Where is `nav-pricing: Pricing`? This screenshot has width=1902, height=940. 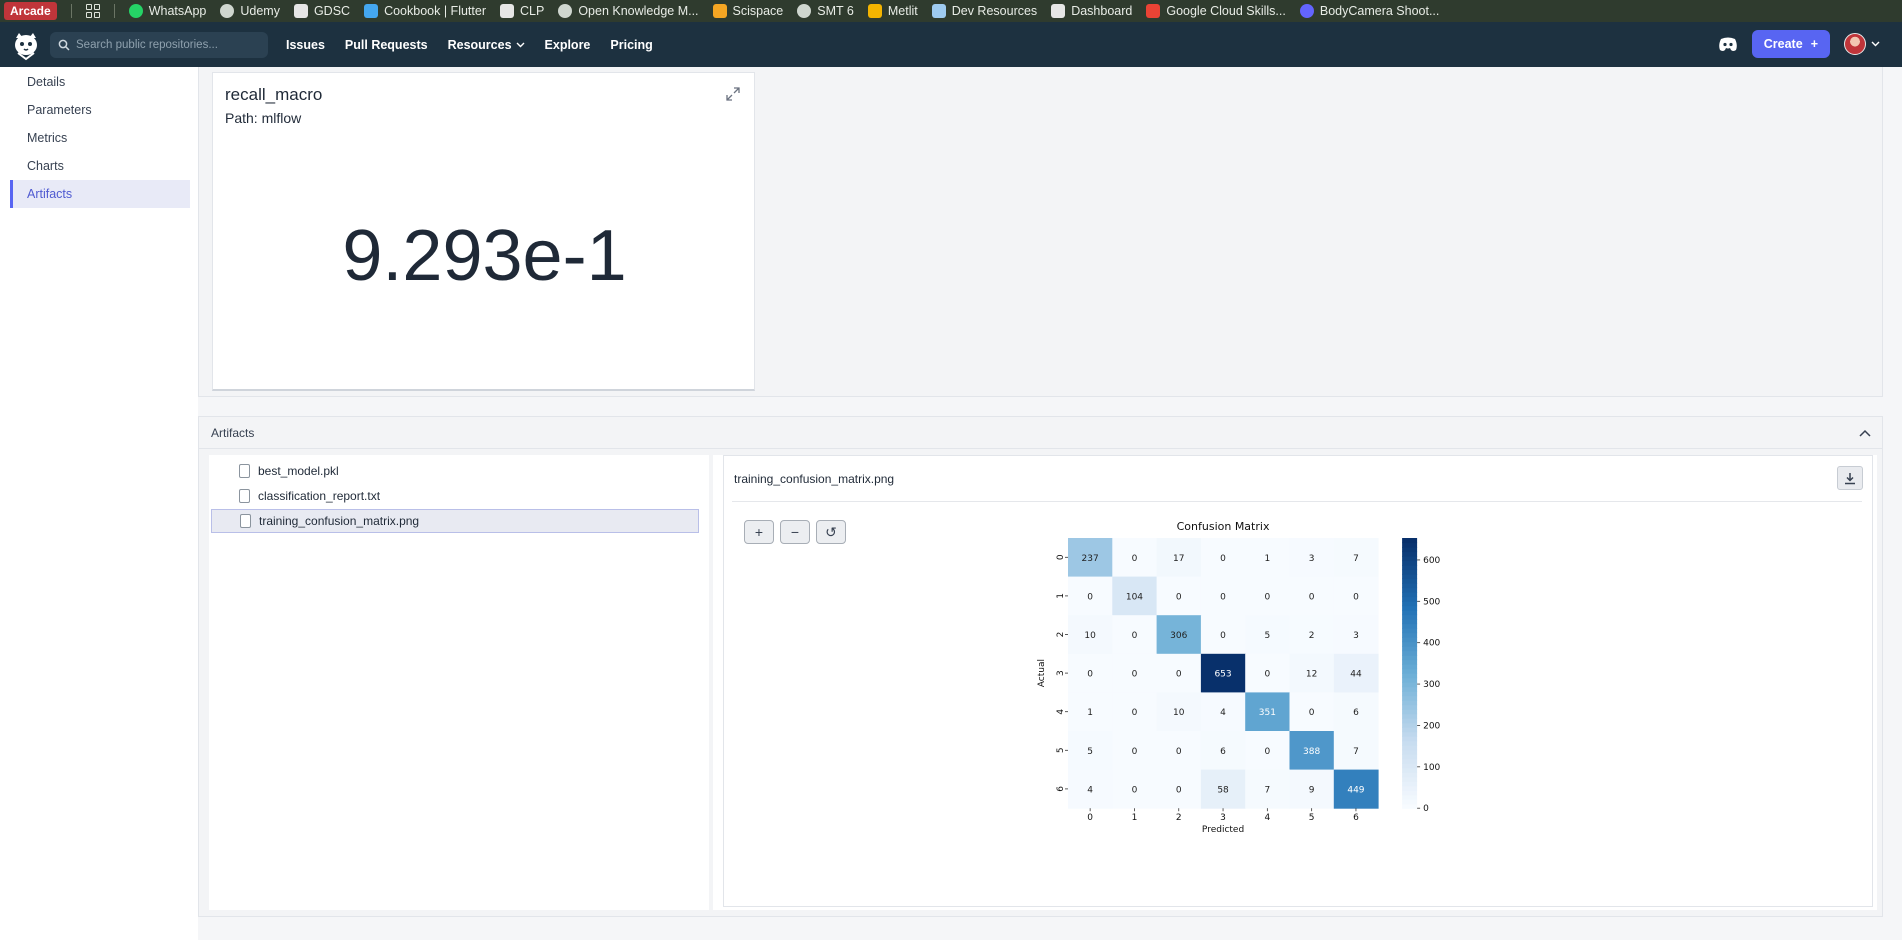
nav-pricing: Pricing is located at coordinates (631, 45).